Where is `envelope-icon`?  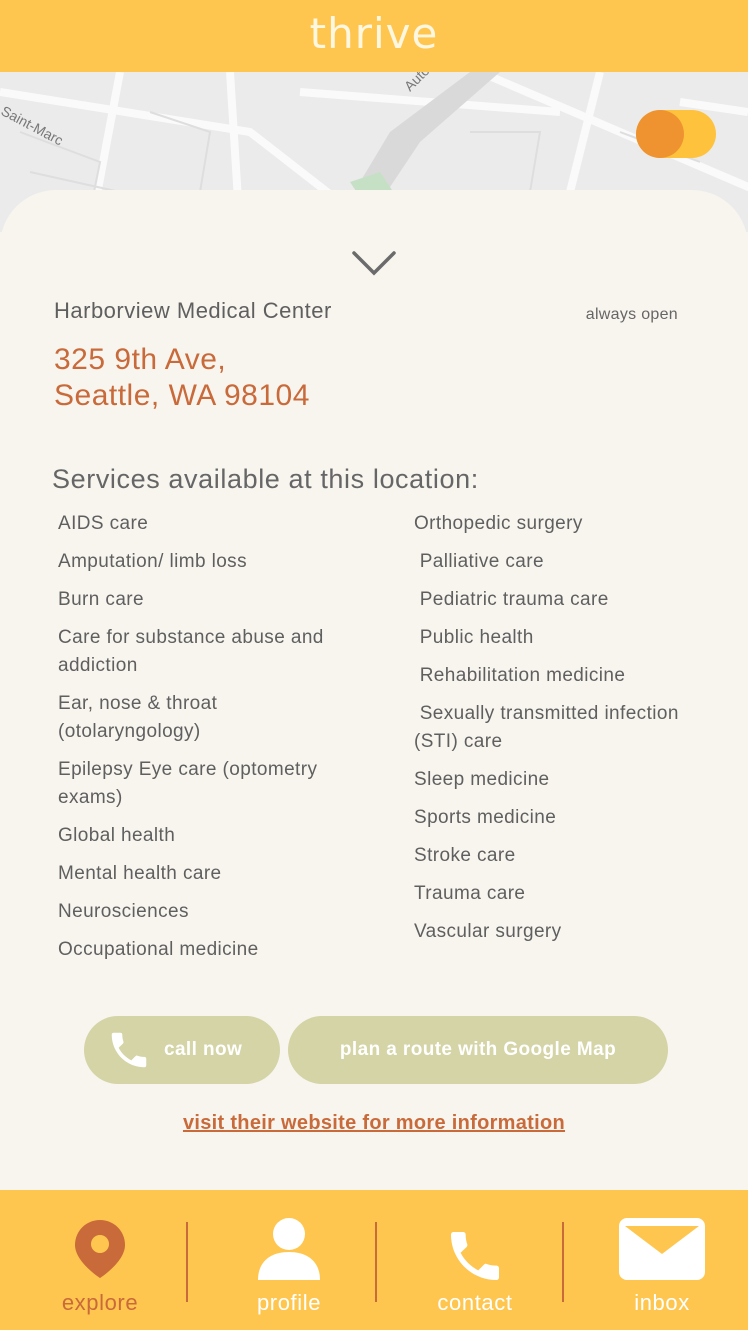 envelope-icon is located at coordinates (662, 1249).